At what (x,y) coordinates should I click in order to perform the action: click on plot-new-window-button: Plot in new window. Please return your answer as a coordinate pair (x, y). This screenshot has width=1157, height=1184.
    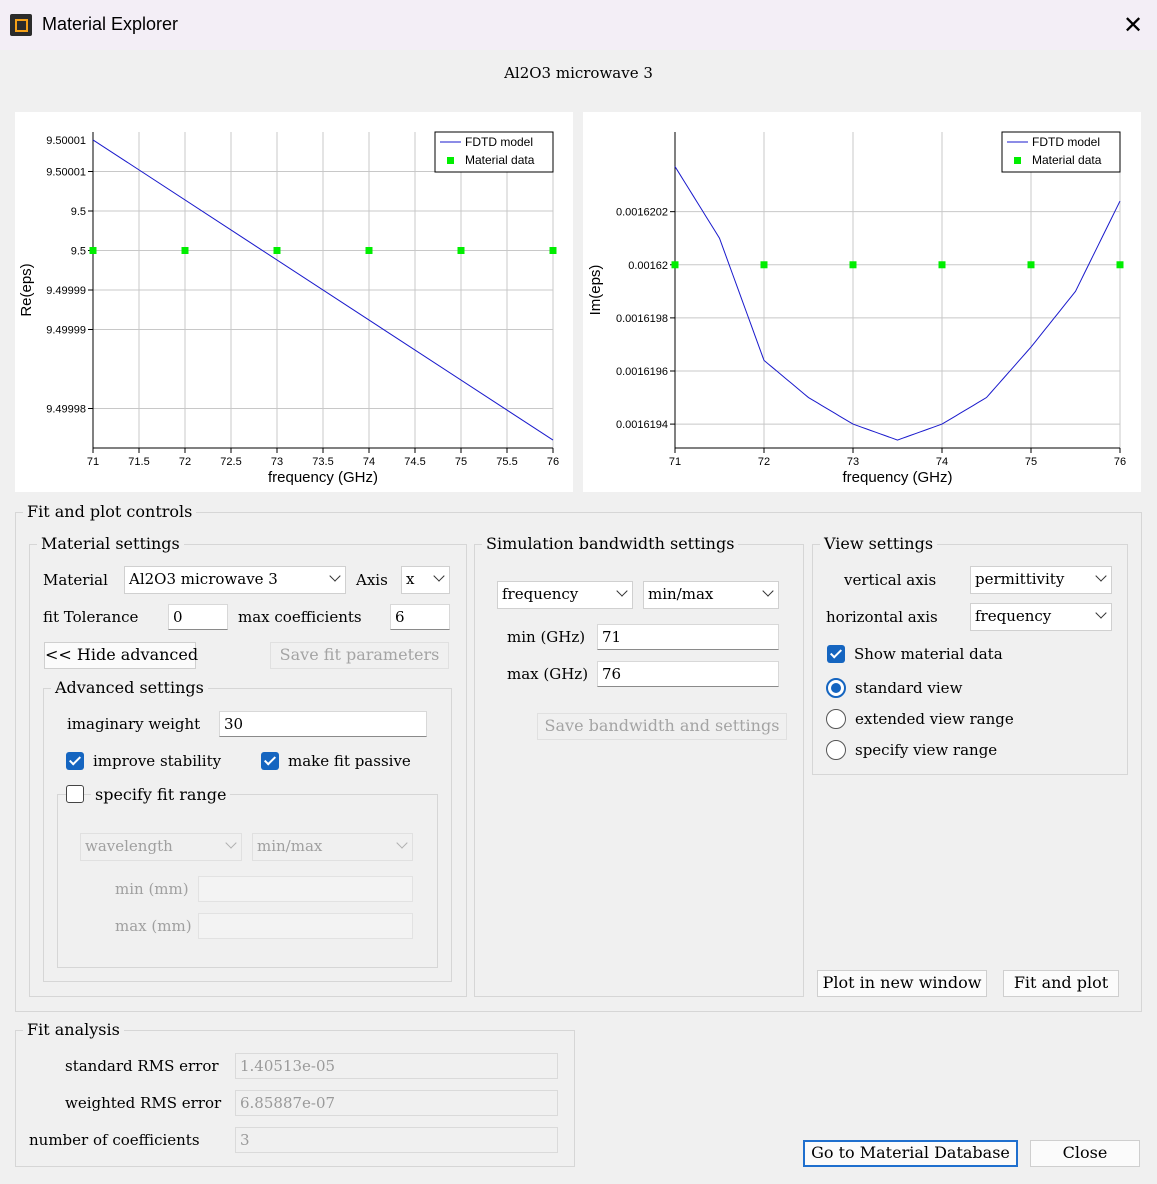
    Looking at the image, I should click on (902, 983).